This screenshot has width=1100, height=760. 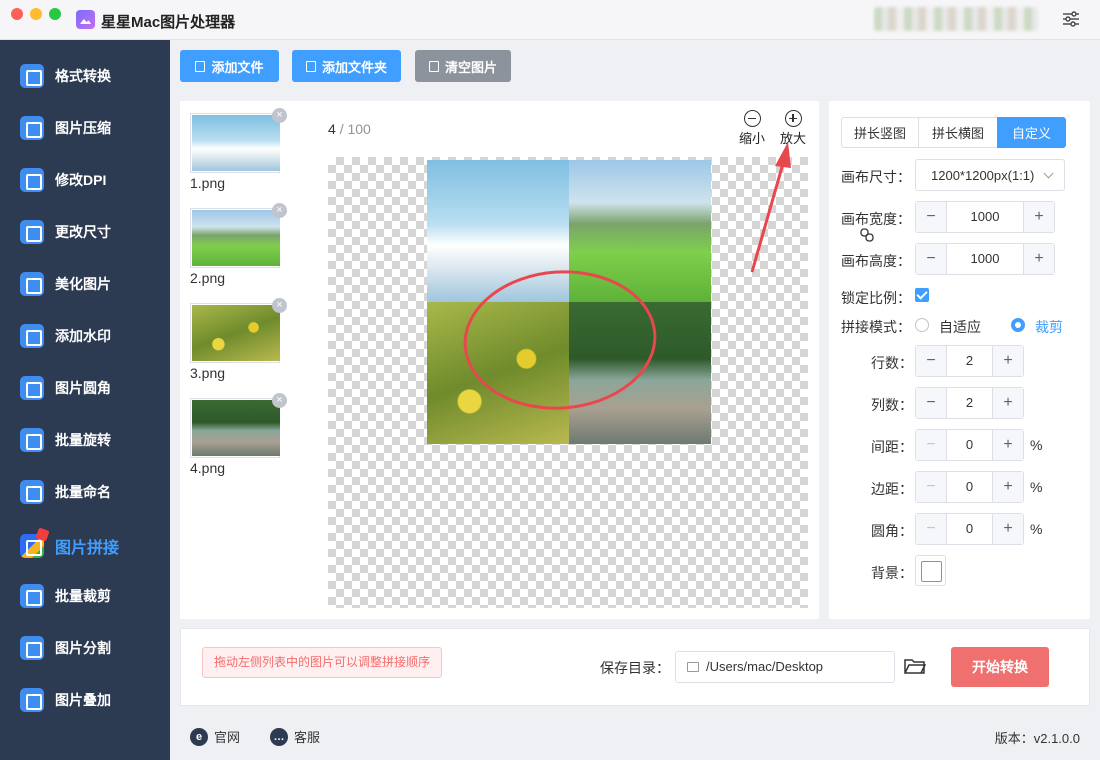 I want to click on mode-crop-radio, so click(x=1018, y=325).